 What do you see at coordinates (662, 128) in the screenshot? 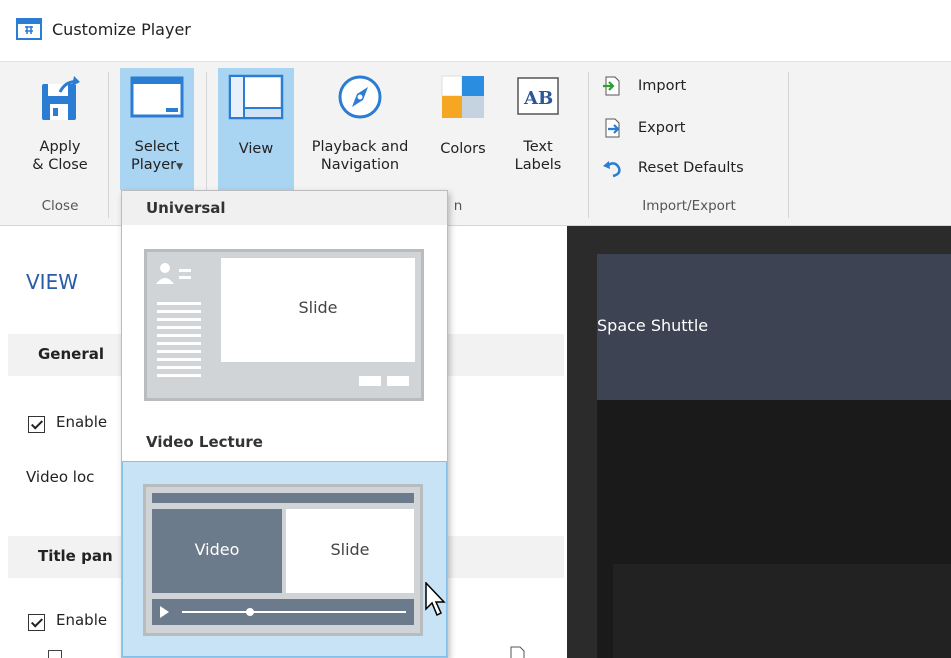
I see `export-label: Export` at bounding box center [662, 128].